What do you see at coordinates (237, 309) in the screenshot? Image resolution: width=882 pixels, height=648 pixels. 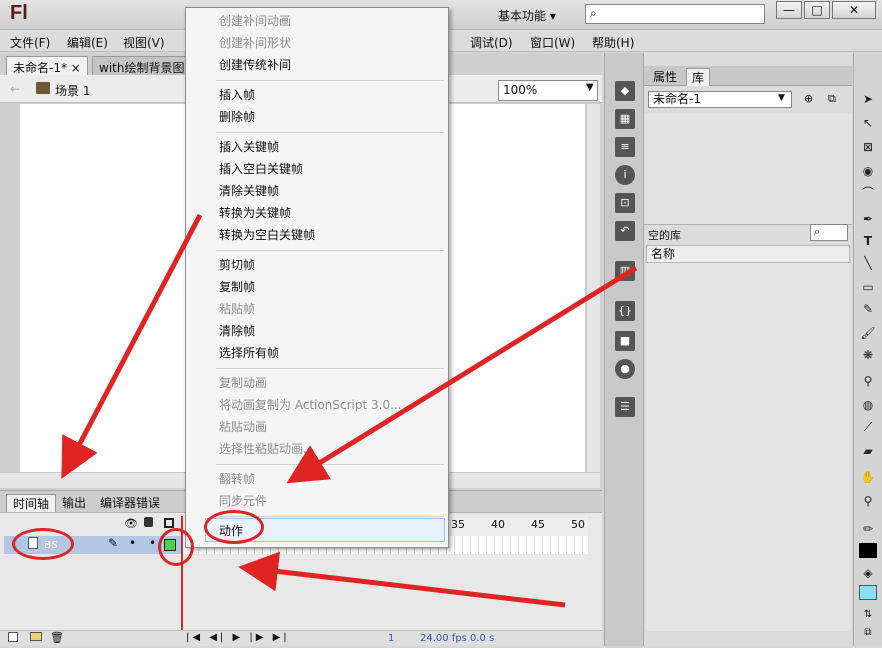 I see `menu-item-paste-frames: 粘贴帧` at bounding box center [237, 309].